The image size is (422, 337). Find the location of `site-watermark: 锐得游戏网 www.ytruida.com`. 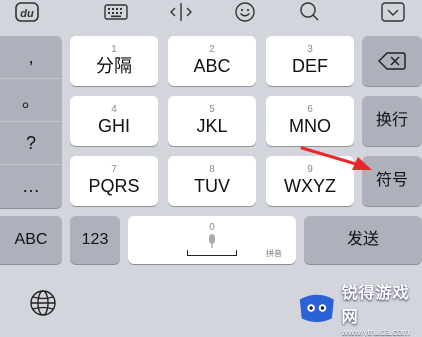

site-watermark: 锐得游戏网 www.ytruida.com is located at coordinates (358, 311).